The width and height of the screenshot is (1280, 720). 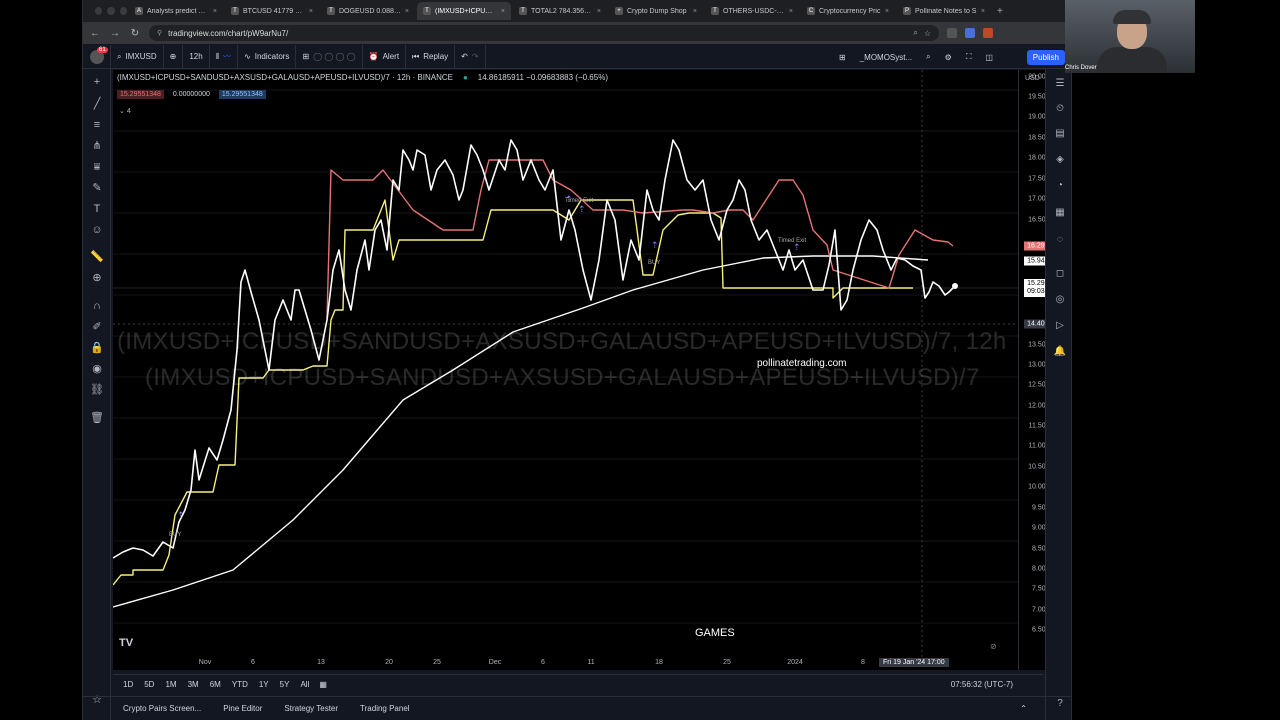 I want to click on range-button: 1M, so click(x=170, y=684).